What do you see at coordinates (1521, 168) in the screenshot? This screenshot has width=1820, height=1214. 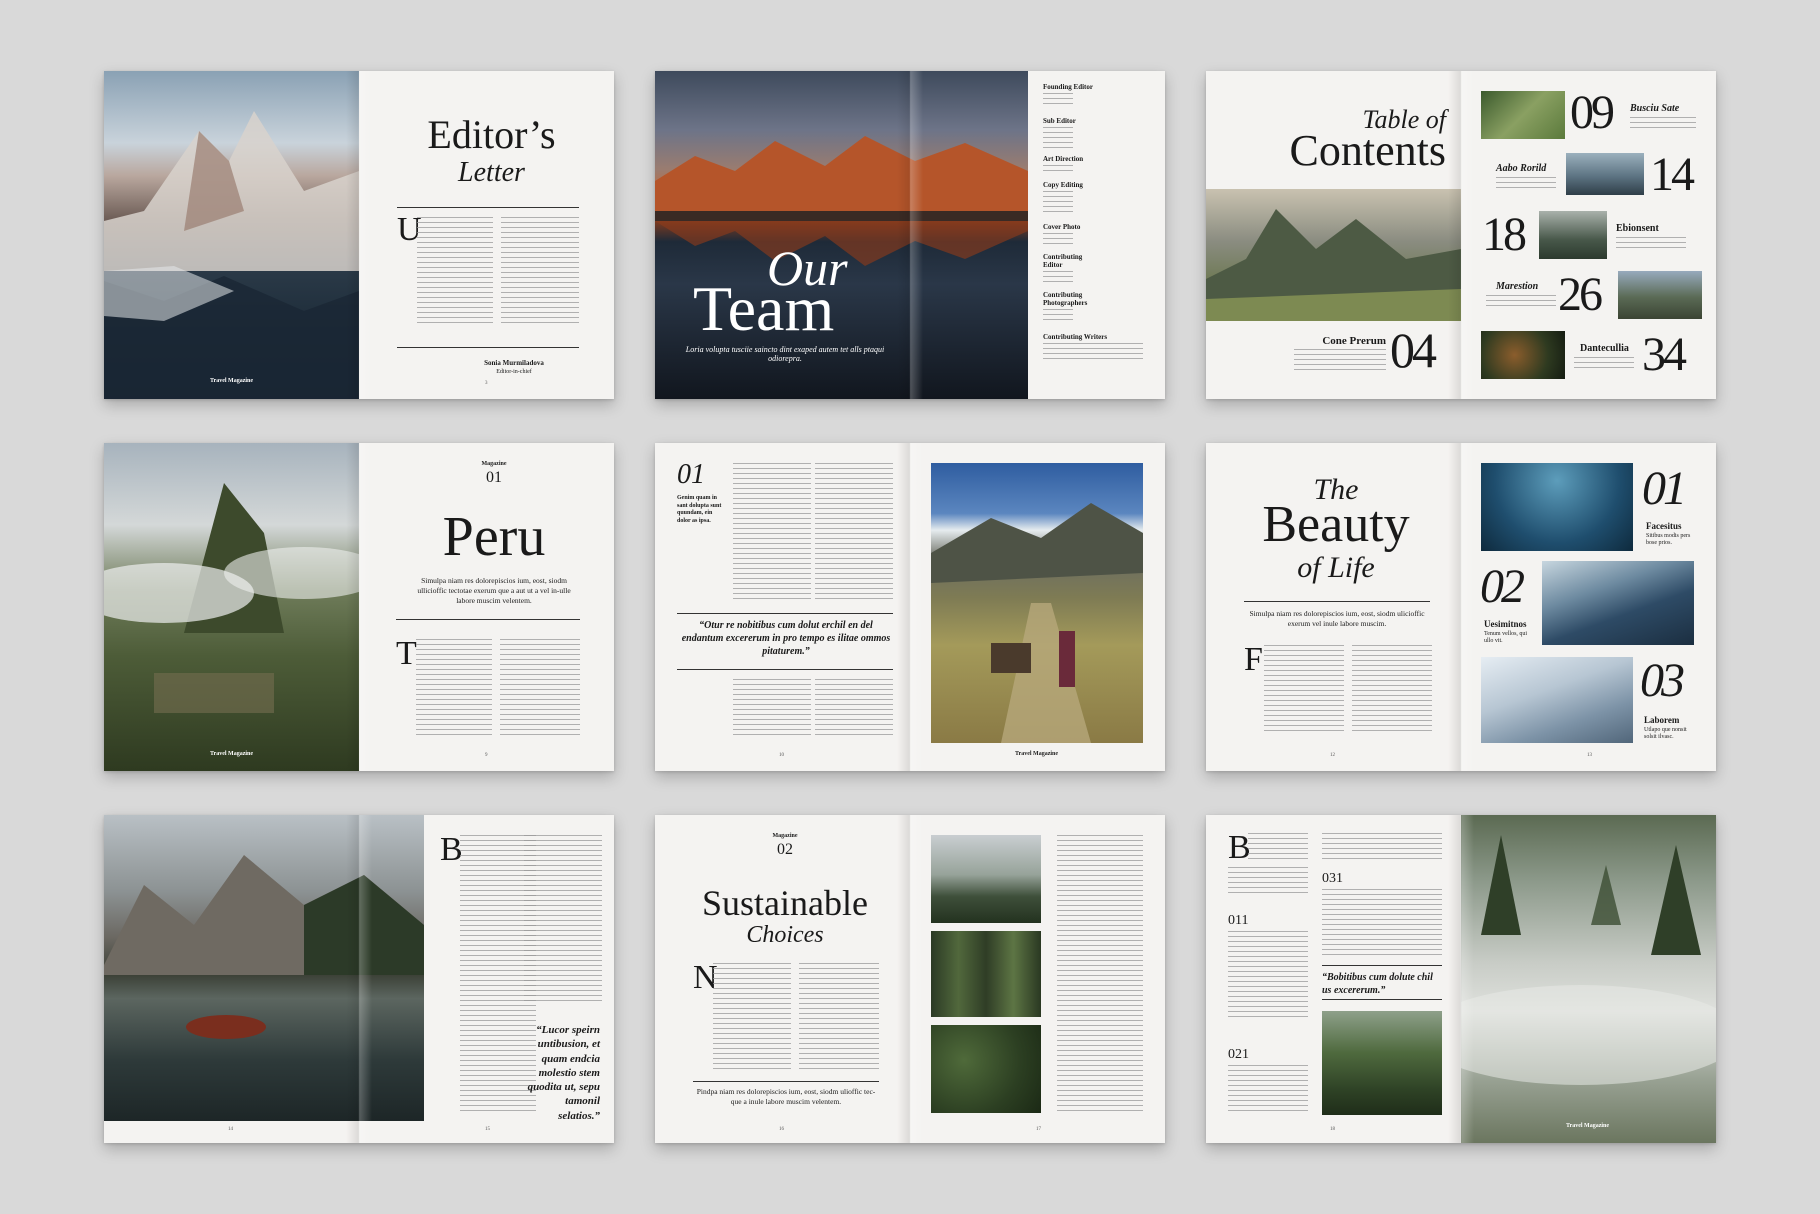 I see `toc-entry-name: Aabo Rorild` at bounding box center [1521, 168].